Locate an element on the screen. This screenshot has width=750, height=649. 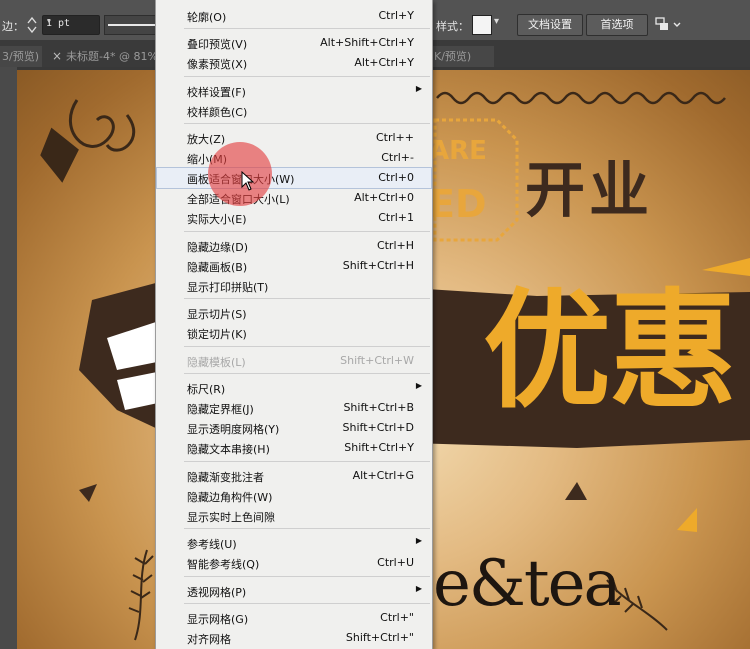
menu-item-label: 显示透明度网格(Y) is located at coordinates (233, 429).